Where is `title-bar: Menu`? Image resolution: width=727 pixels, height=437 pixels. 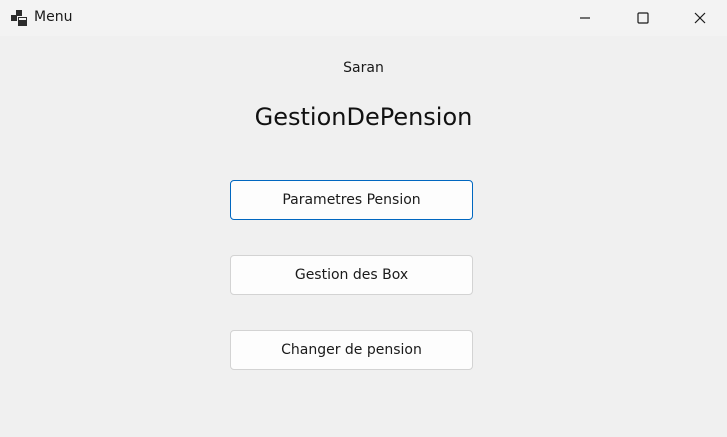
title-bar: Menu is located at coordinates (363, 18).